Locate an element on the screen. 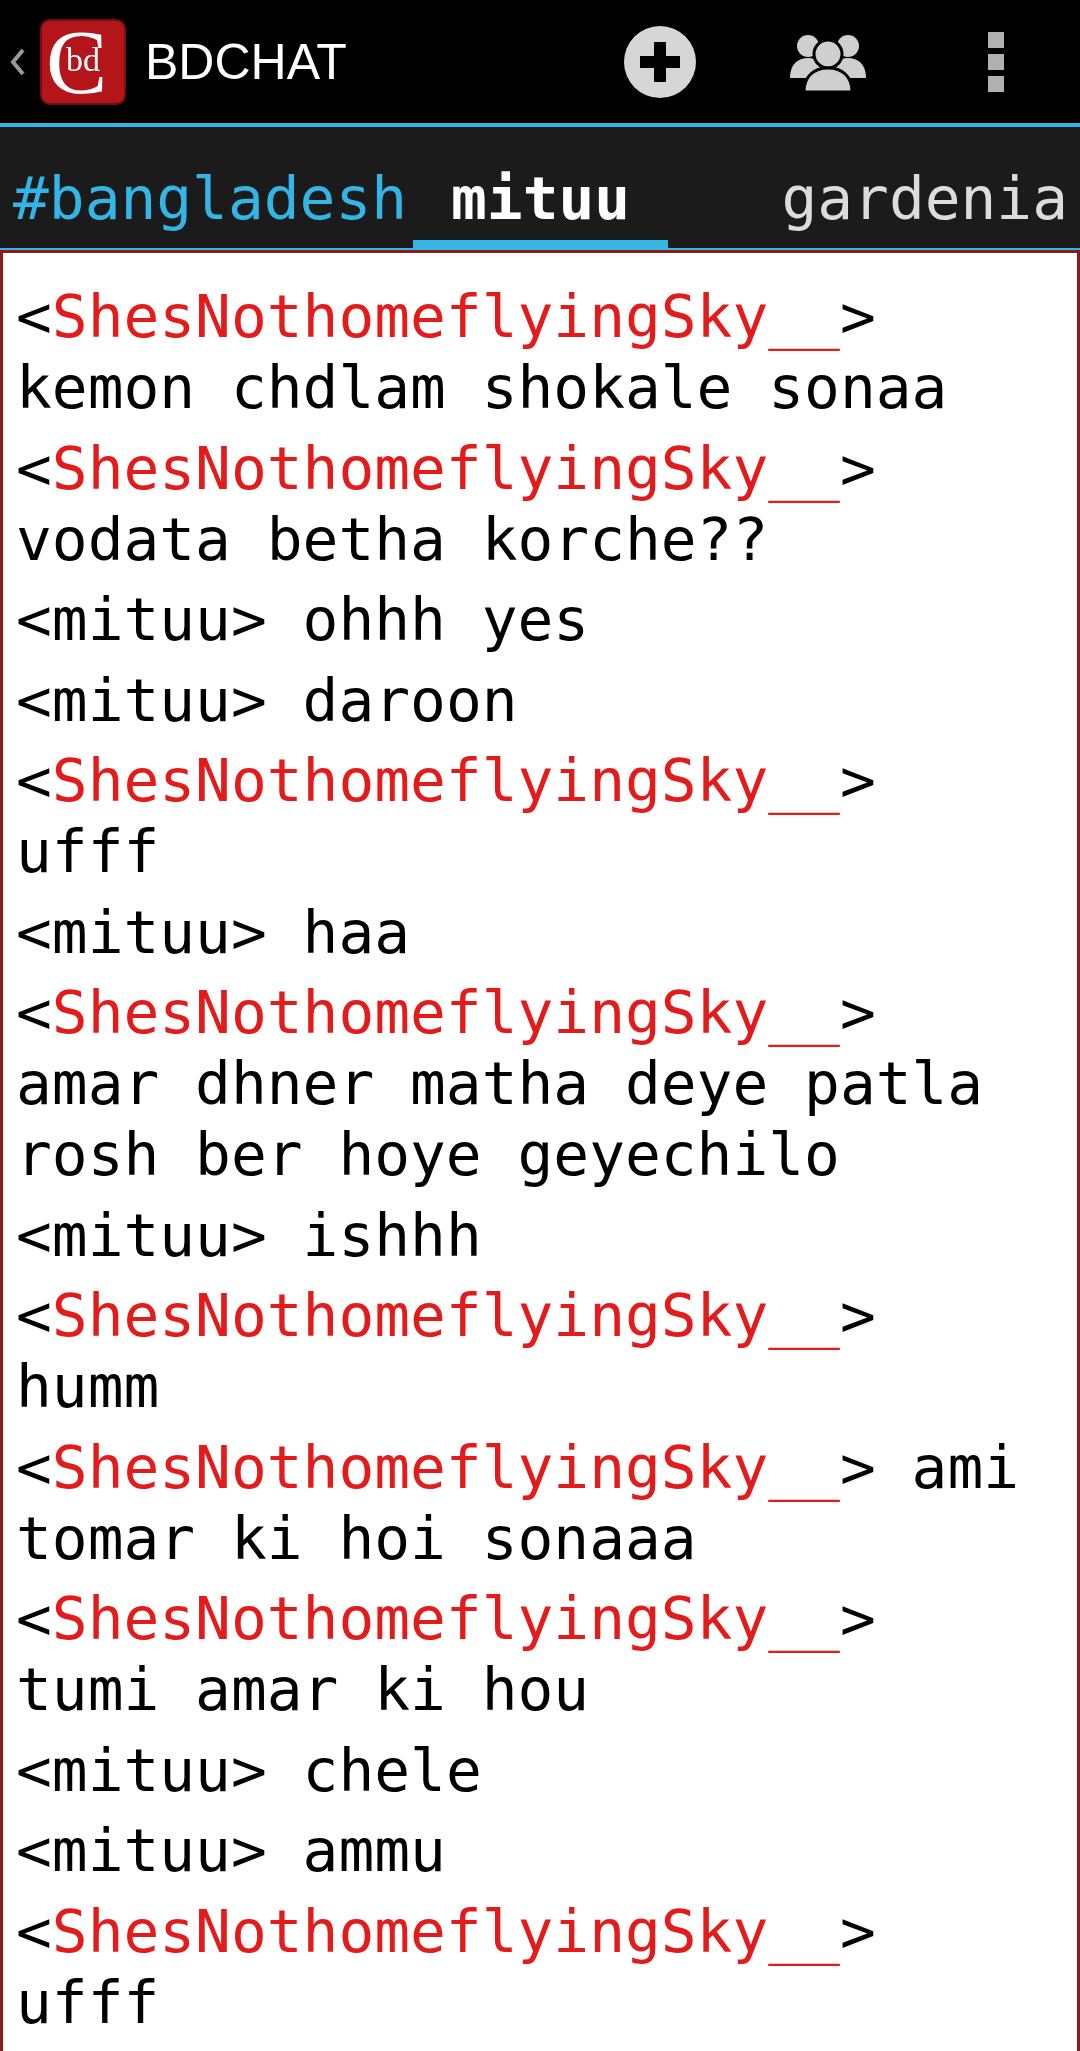  chat-message: <mituu> ammu is located at coordinates (231, 1850).